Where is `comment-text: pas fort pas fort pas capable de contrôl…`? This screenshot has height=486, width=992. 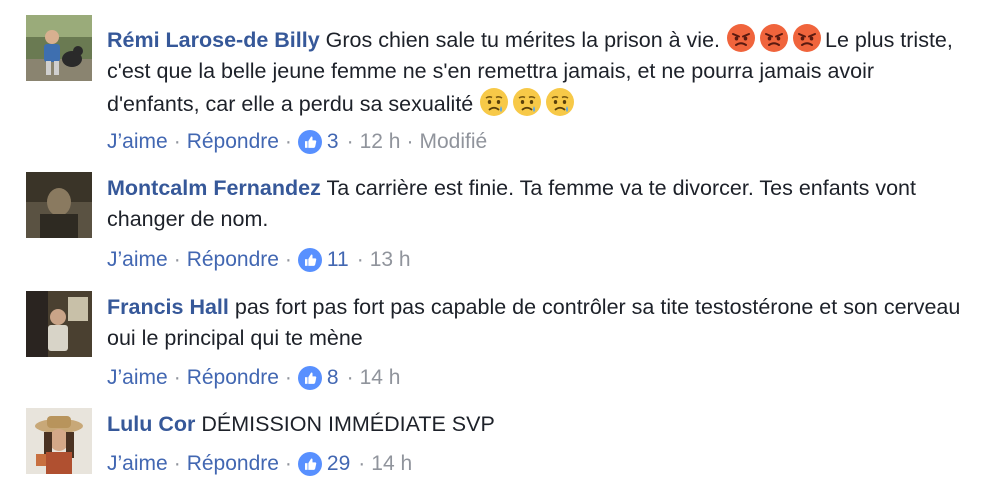 comment-text: pas fort pas fort pas capable de contrôl… is located at coordinates (534, 322).